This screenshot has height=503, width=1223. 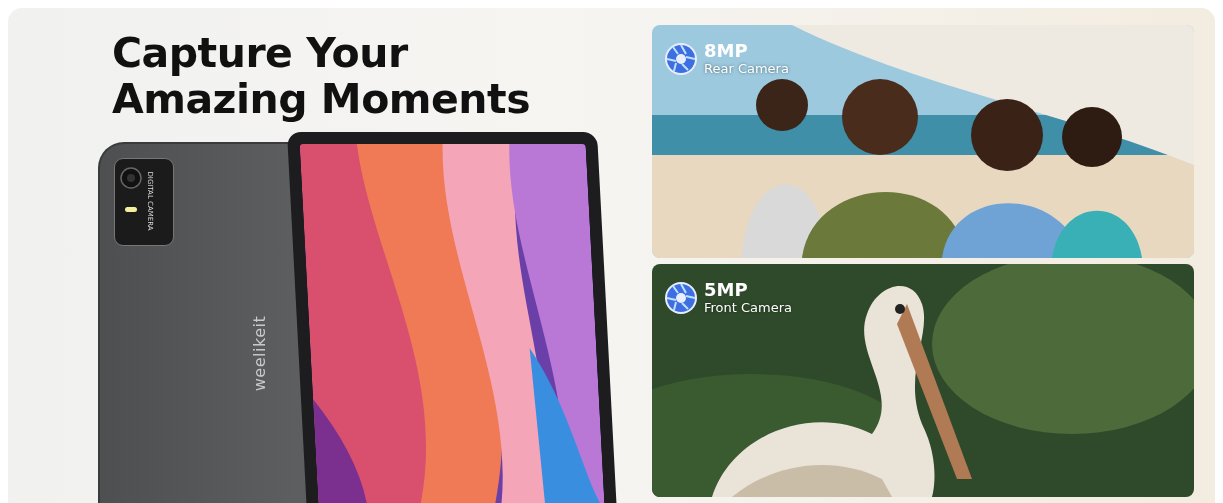 I want to click on camera-name: Rear Camera, so click(x=746, y=69).